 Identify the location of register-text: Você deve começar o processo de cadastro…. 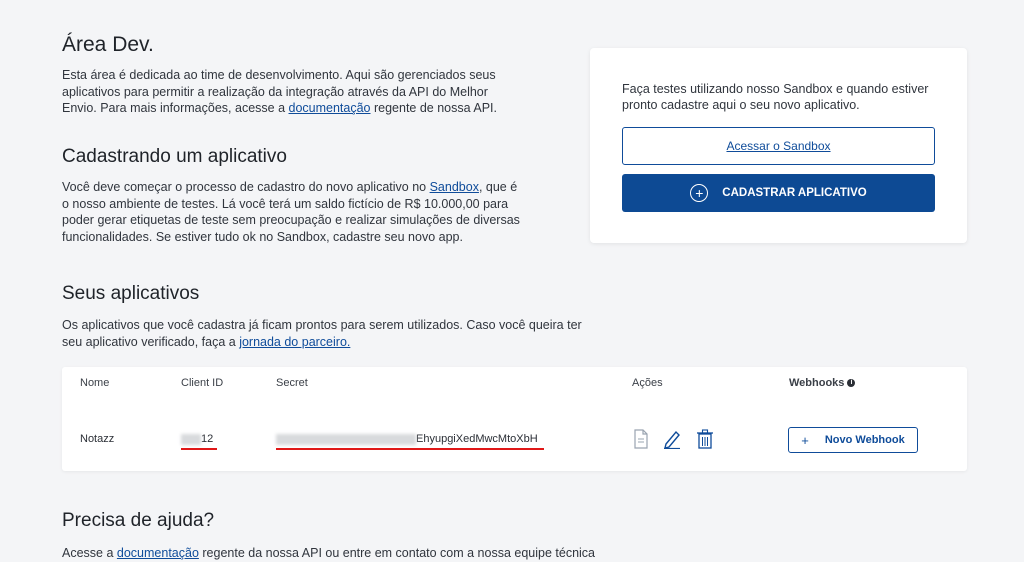
(246, 187).